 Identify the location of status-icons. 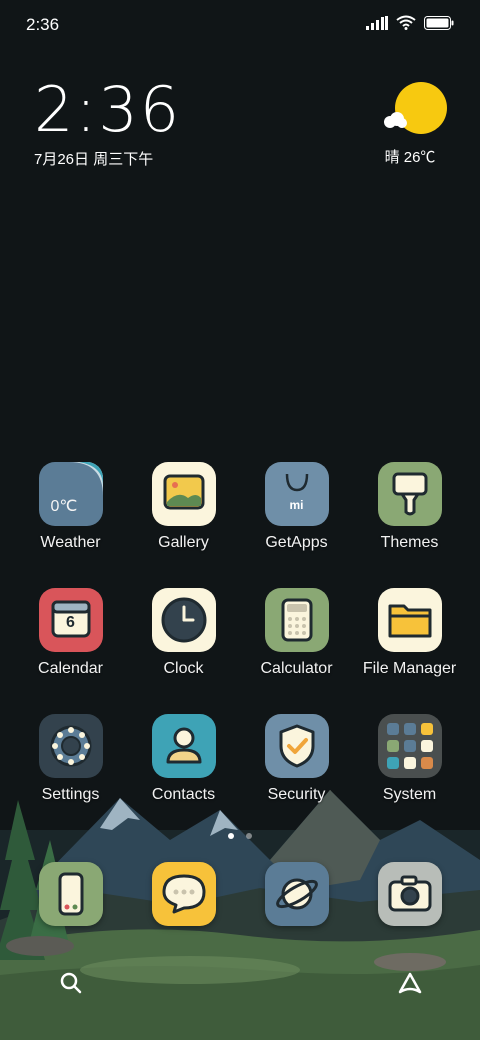
(410, 22).